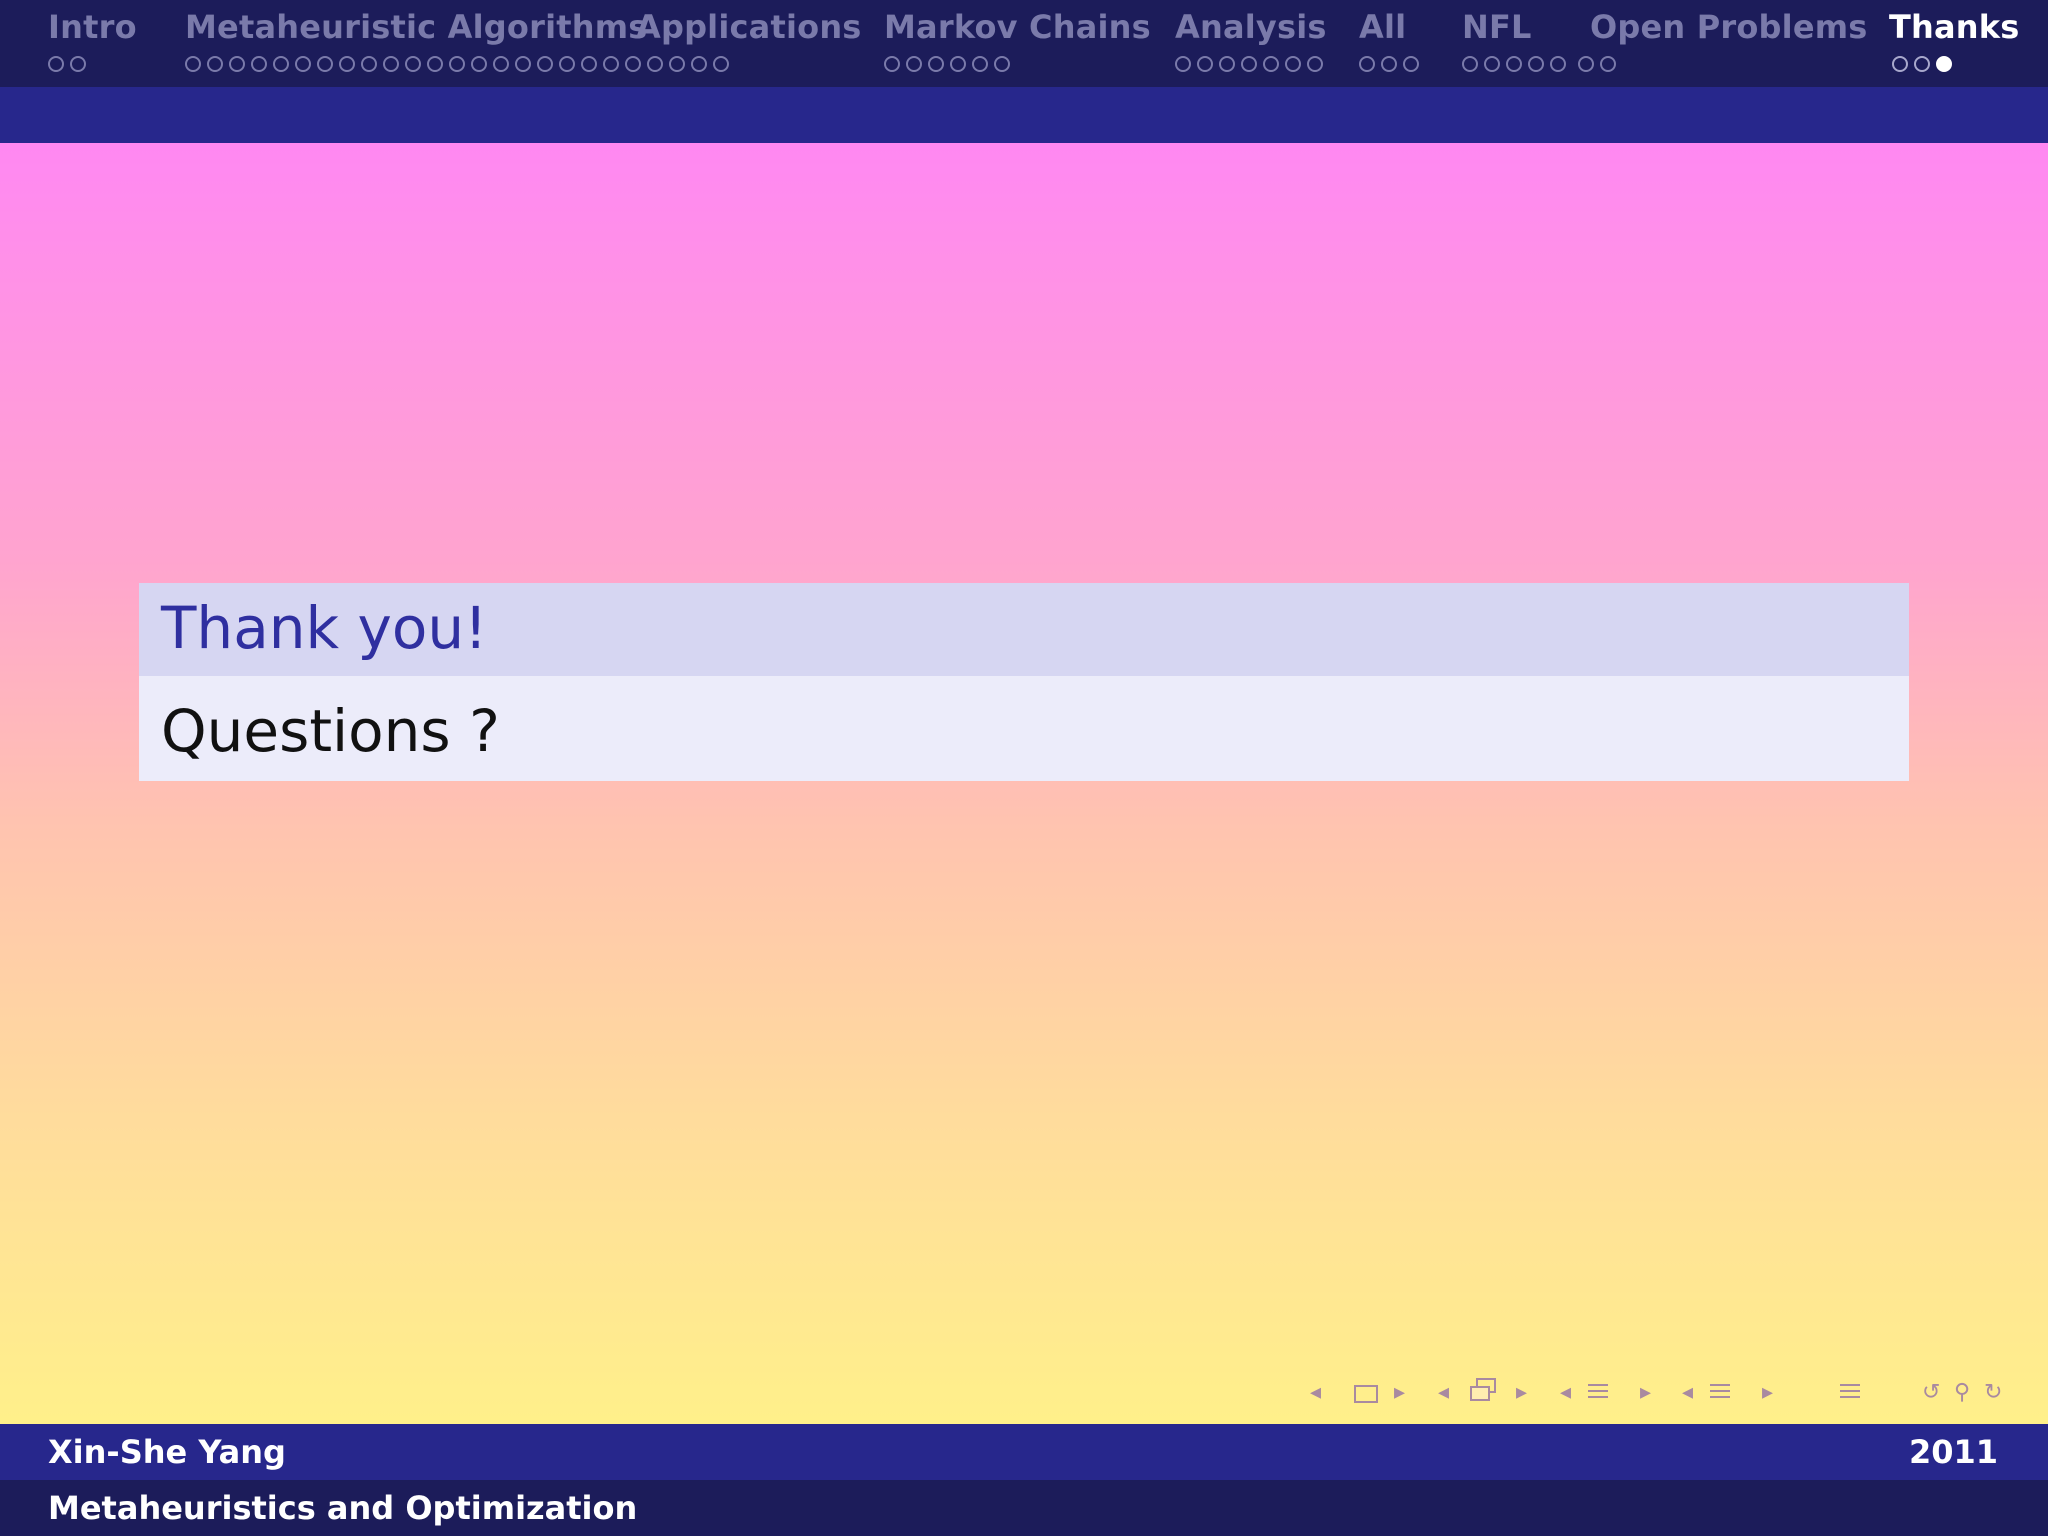 This screenshot has height=1536, width=2048. Describe the element at coordinates (167, 1452) in the screenshot. I see `footer-author: Xin-She Yang` at that location.